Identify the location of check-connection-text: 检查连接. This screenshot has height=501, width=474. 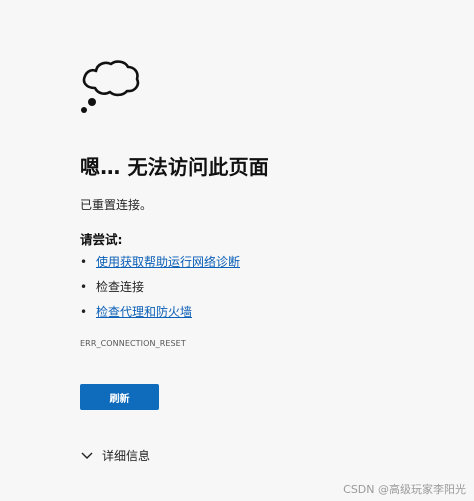
(120, 287).